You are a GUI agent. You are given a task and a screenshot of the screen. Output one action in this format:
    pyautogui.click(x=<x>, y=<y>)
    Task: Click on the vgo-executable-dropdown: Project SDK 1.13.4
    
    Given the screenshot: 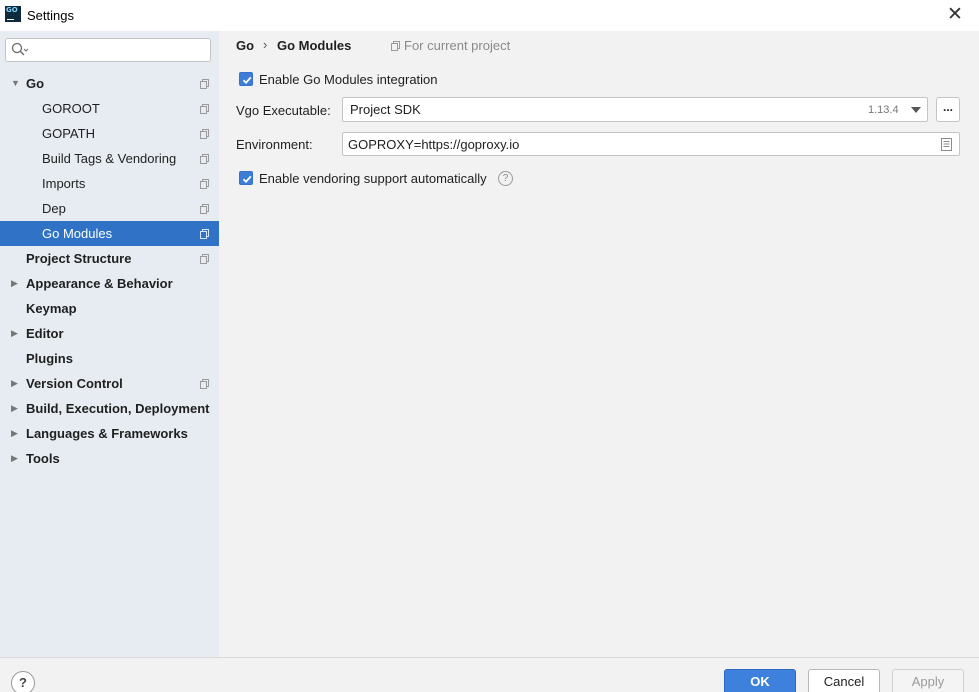 What is the action you would take?
    pyautogui.click(x=635, y=109)
    